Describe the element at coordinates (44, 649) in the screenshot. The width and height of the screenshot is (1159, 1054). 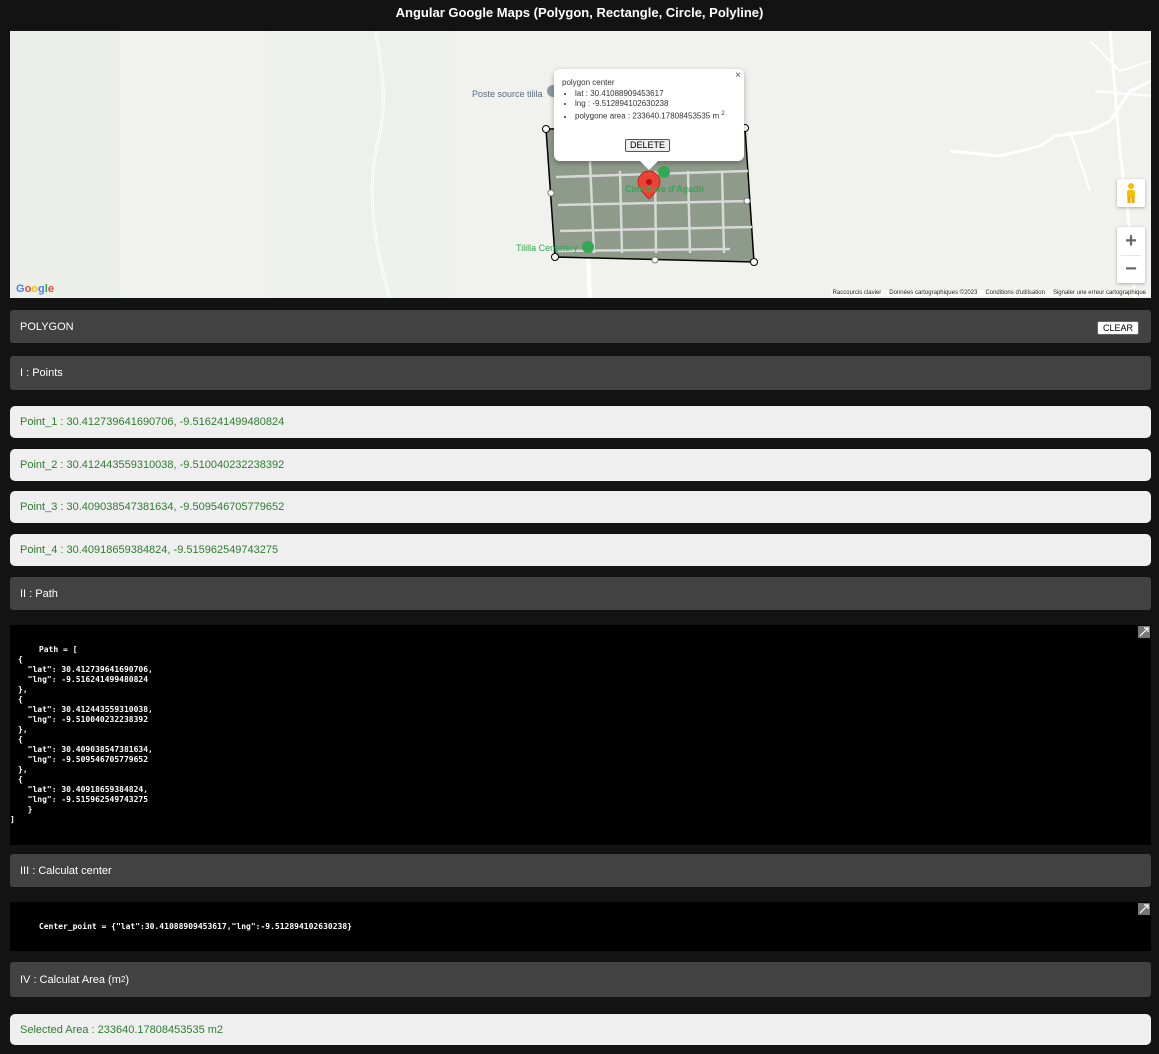
I see `path-code-header: Path = [` at that location.